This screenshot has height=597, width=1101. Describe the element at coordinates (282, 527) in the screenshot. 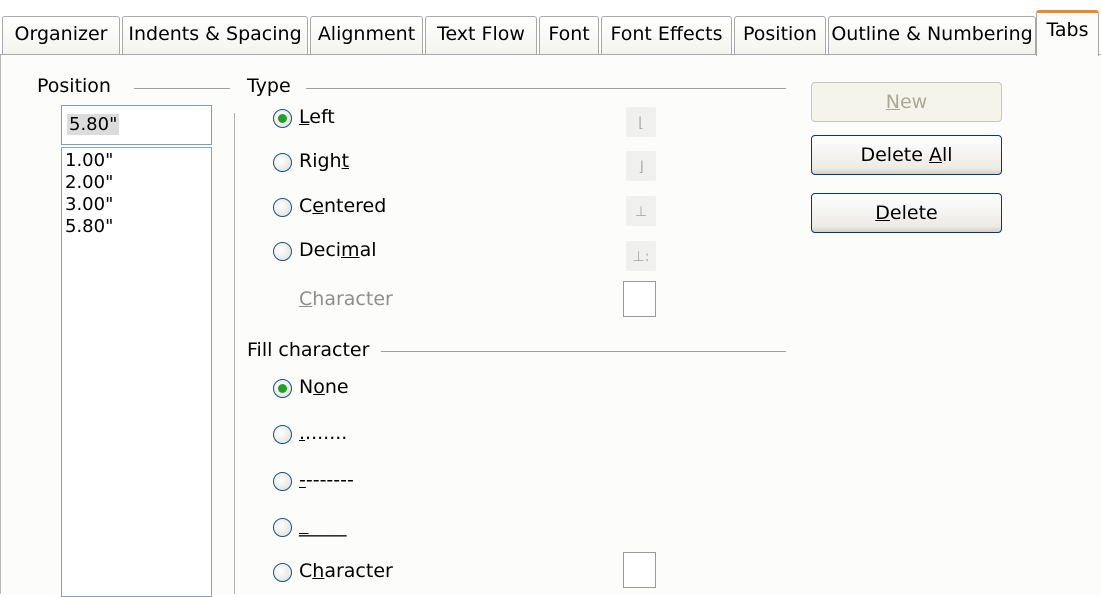

I see `fill-underscore-radio` at that location.